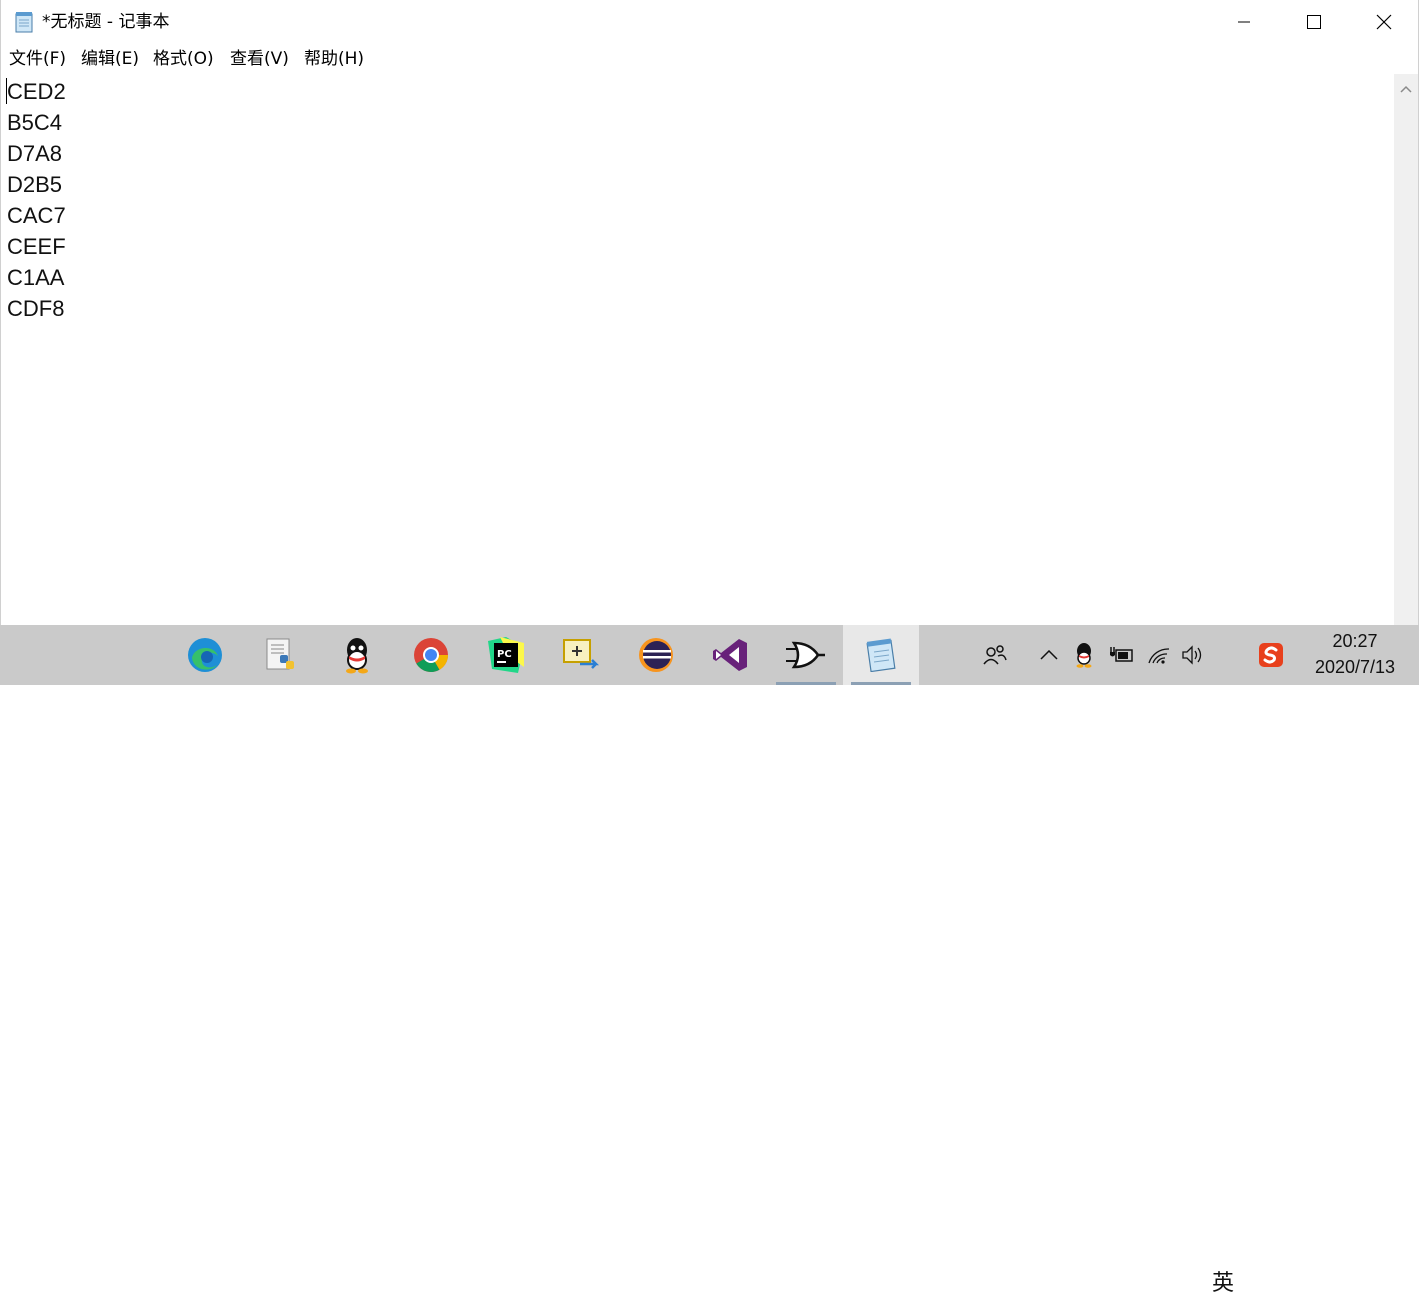 The width and height of the screenshot is (1419, 1297). I want to click on title-bar: *无标题 - 记事本, so click(709, 22).